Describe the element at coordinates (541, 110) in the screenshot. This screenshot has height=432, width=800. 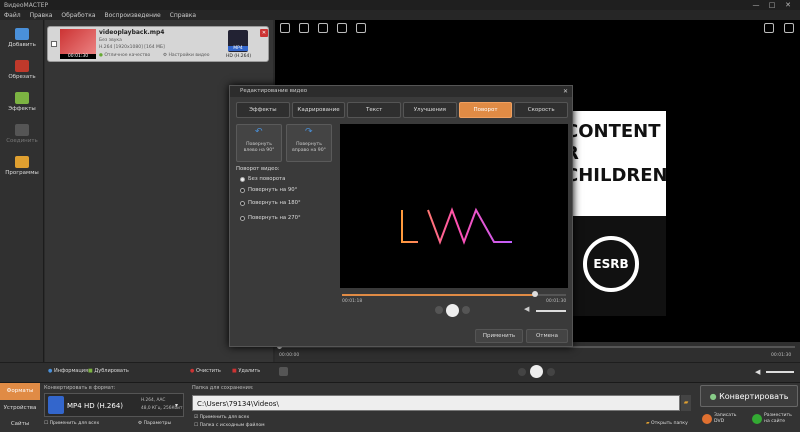
I see `tab-speed: Скорость` at that location.